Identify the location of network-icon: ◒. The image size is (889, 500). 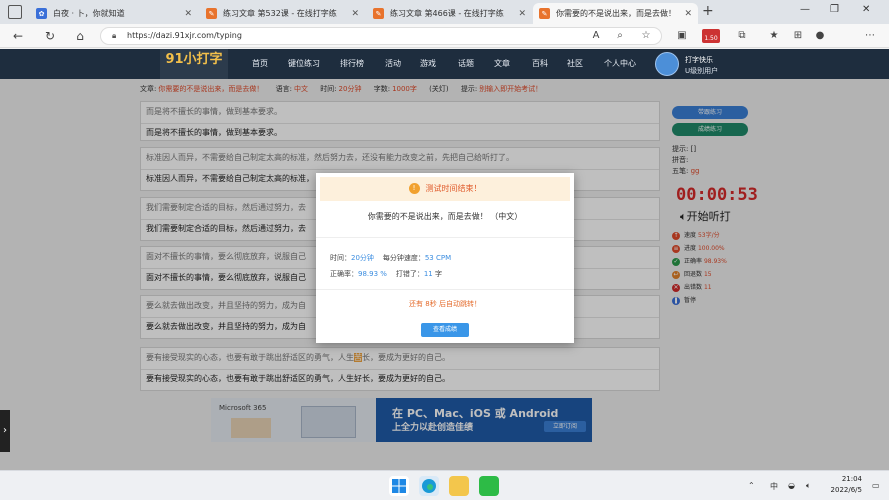
(791, 485).